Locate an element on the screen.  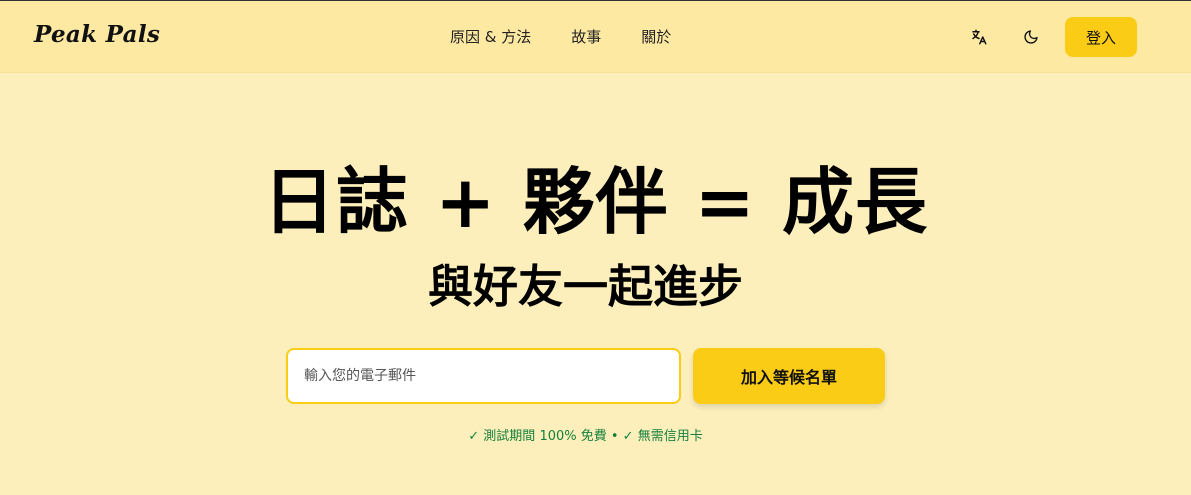
logo: Peak Pals is located at coordinates (97, 34).